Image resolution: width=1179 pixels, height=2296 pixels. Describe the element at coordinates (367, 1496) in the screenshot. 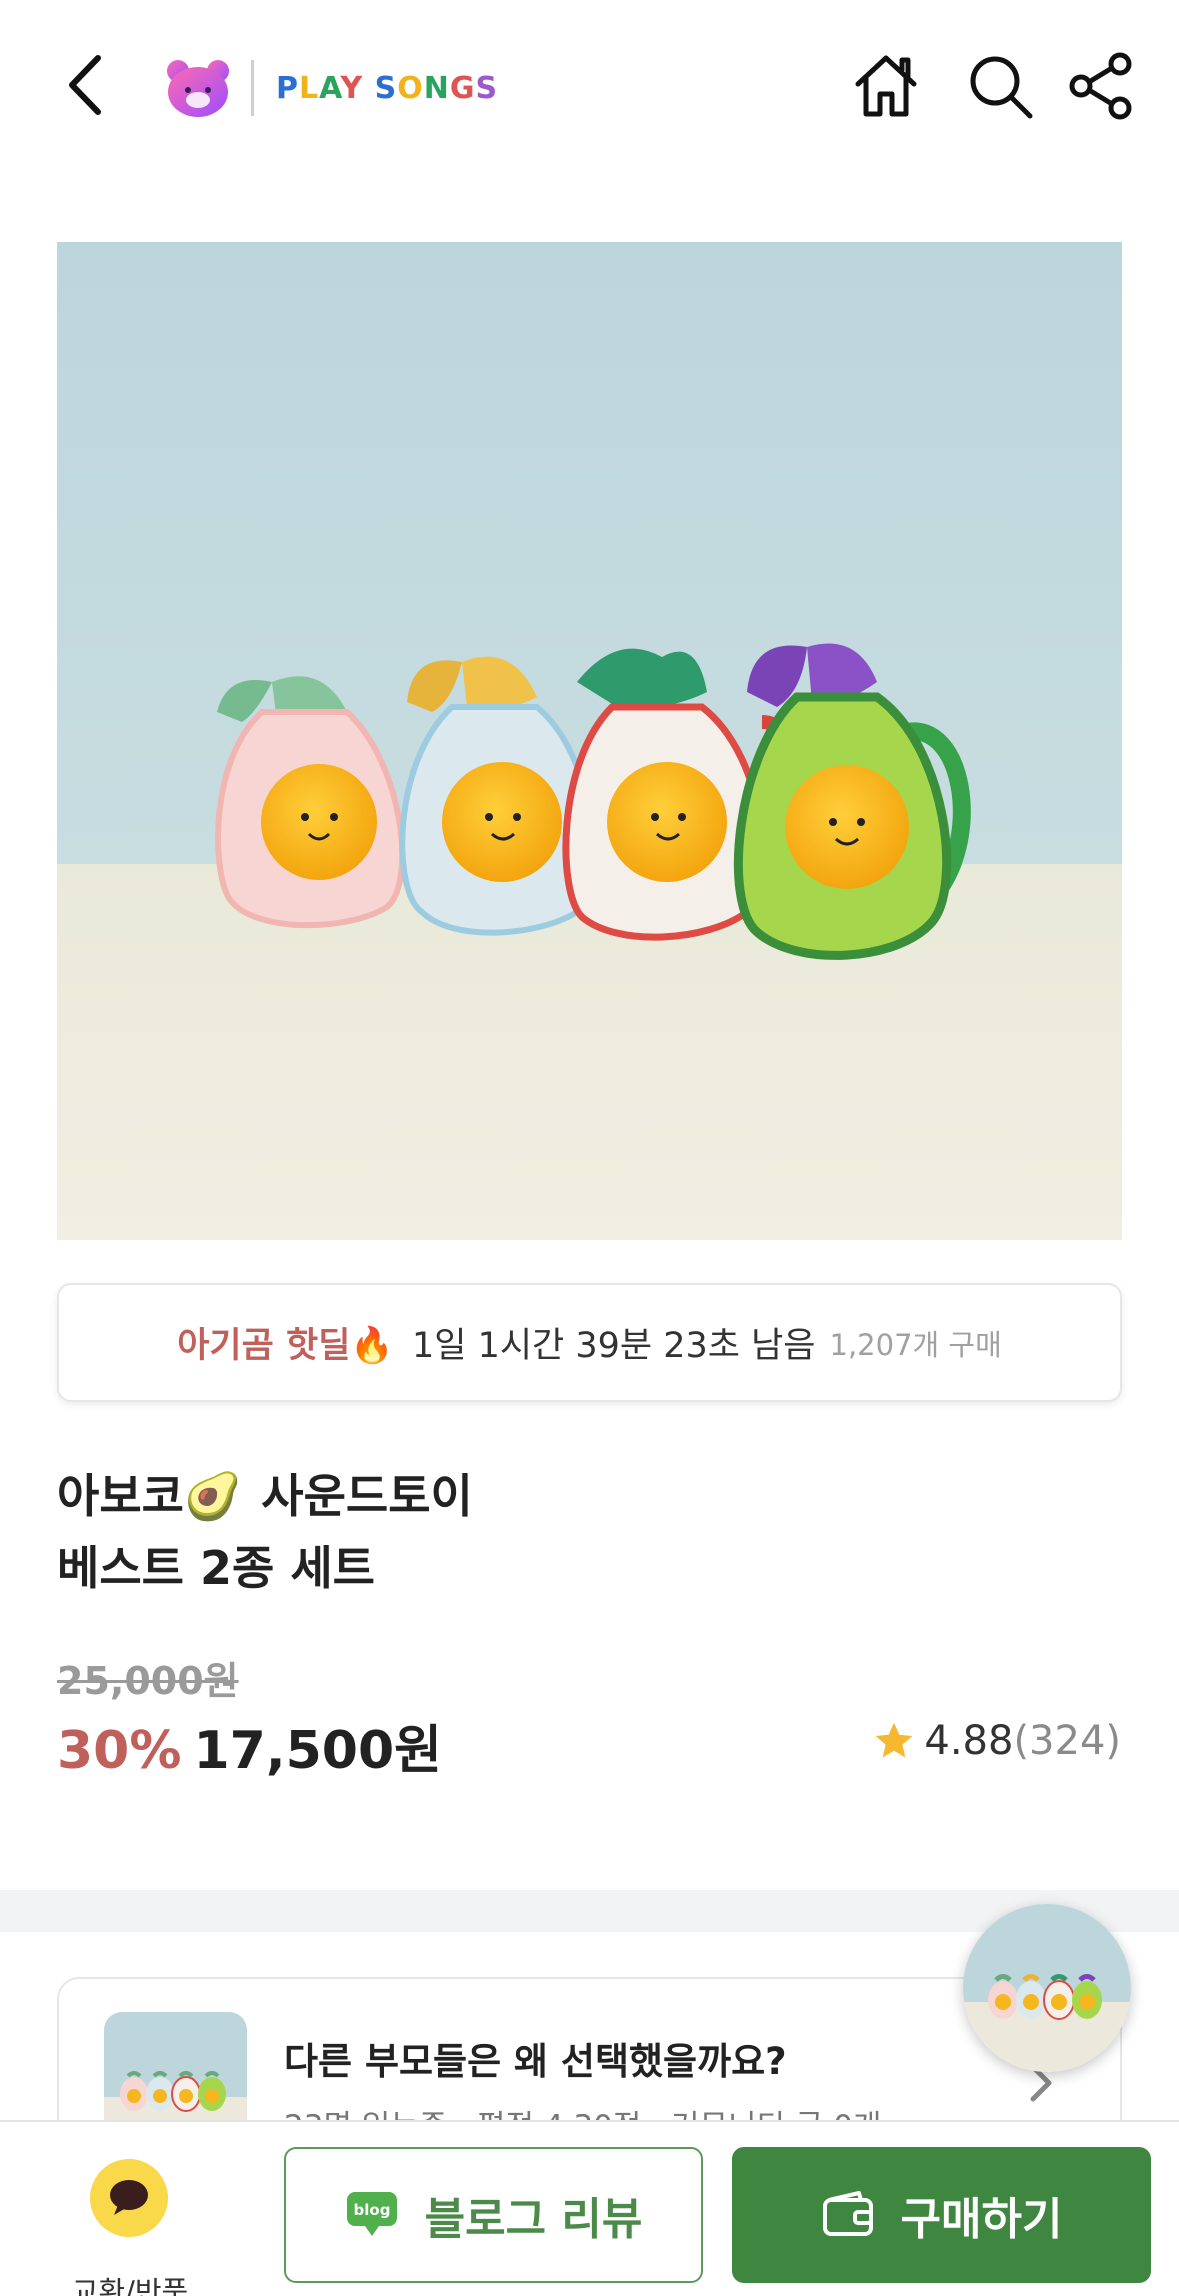

I see `product-title-name: 사운드토이` at that location.